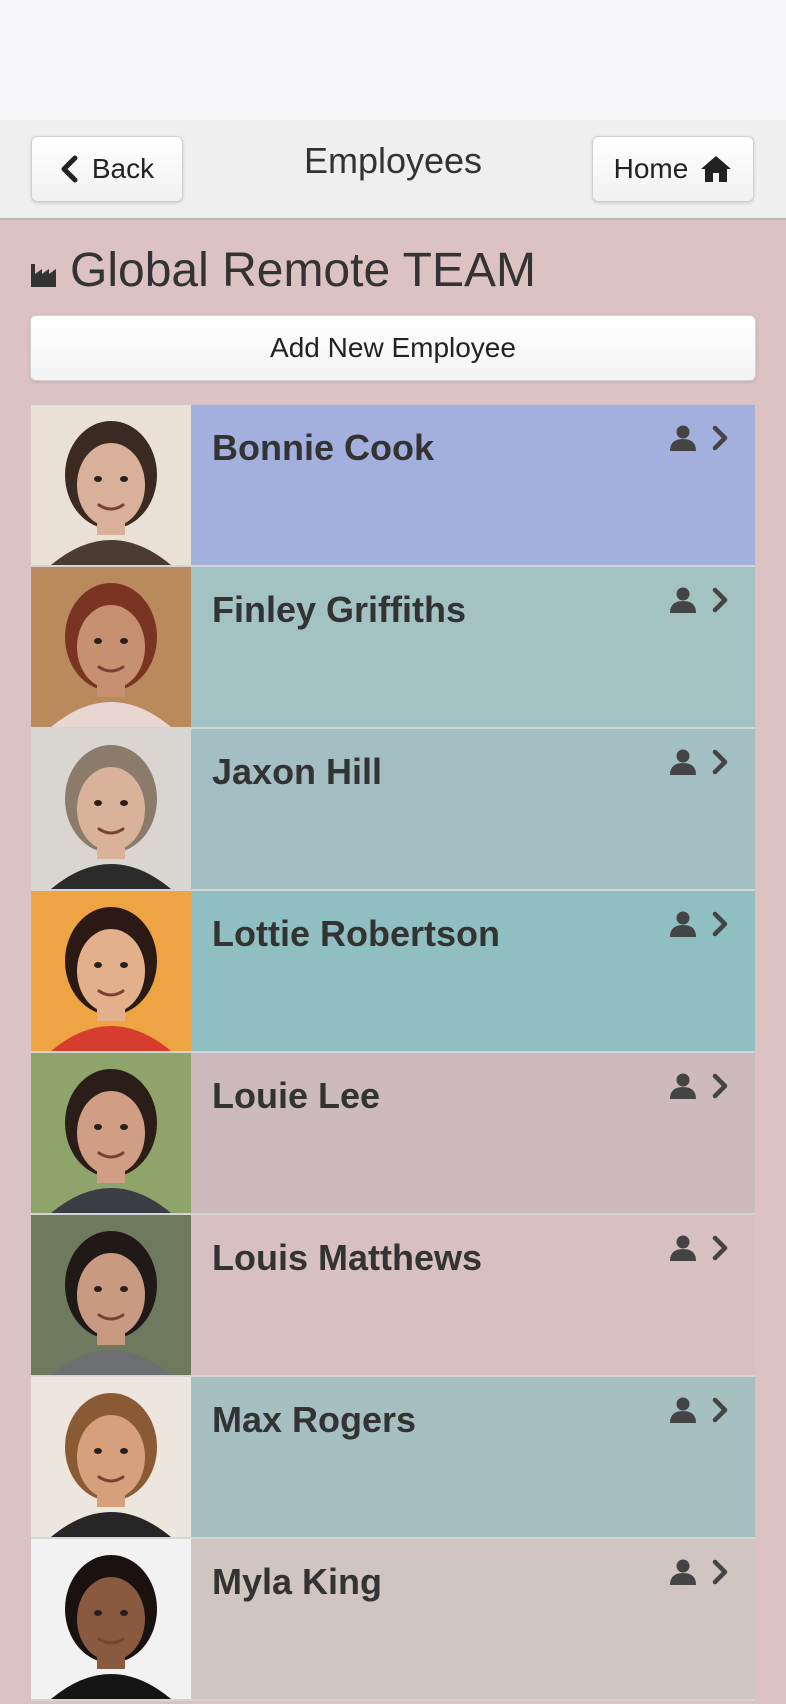  Describe the element at coordinates (393, 1296) in the screenshot. I see `employee-row: Louis Matthews` at that location.